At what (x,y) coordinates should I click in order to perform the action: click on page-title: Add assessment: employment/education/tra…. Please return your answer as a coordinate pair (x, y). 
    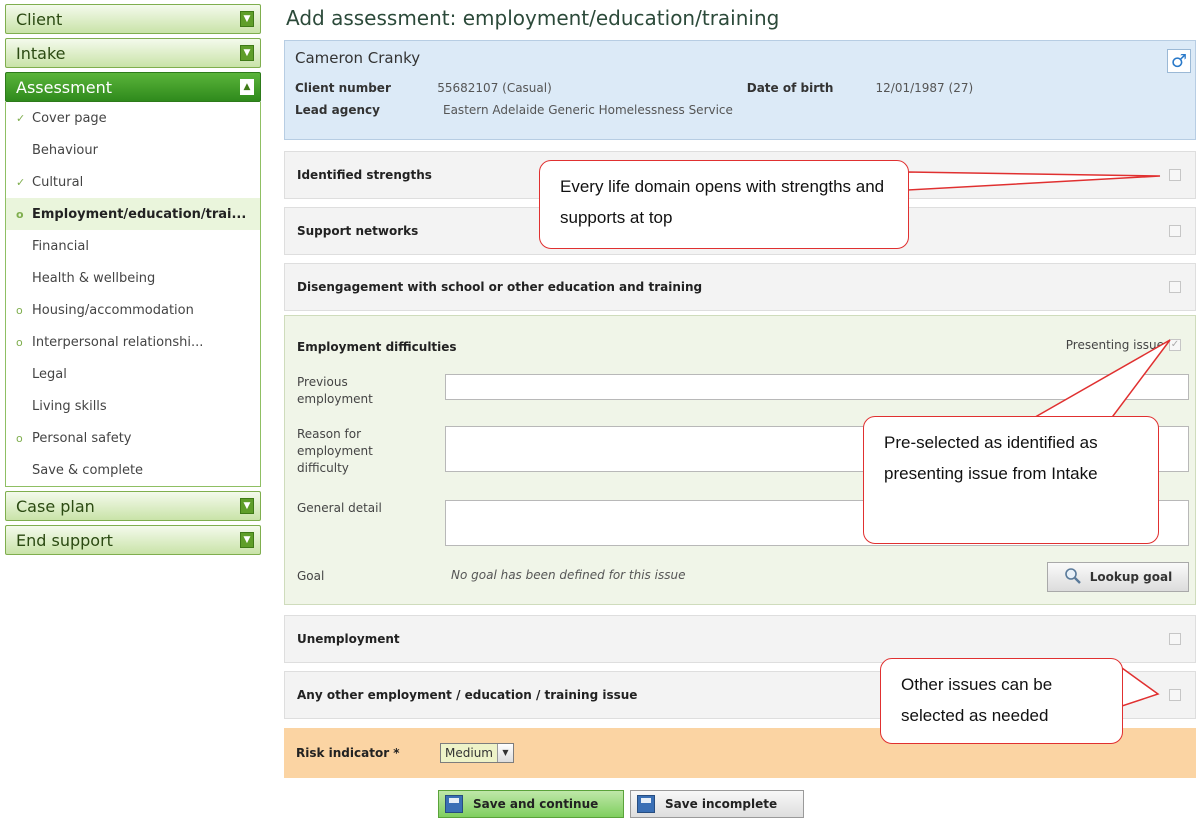
    Looking at the image, I should click on (533, 18).